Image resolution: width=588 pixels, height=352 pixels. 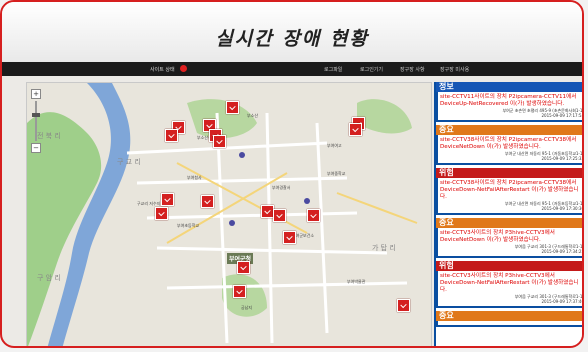 I want to click on event-timestamp: 2015-09-09 17:30:30, so click(x=562, y=208).